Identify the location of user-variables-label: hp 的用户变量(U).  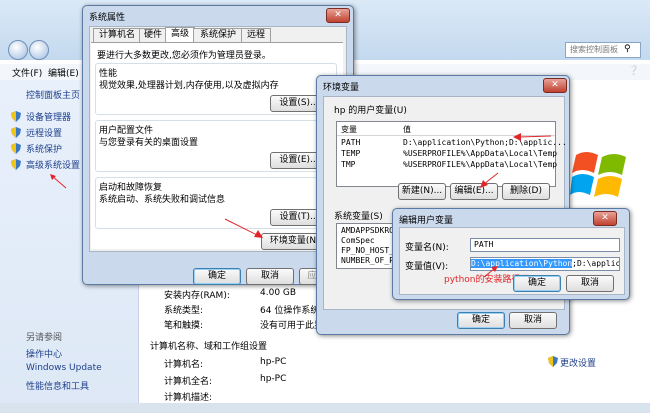
(370, 111).